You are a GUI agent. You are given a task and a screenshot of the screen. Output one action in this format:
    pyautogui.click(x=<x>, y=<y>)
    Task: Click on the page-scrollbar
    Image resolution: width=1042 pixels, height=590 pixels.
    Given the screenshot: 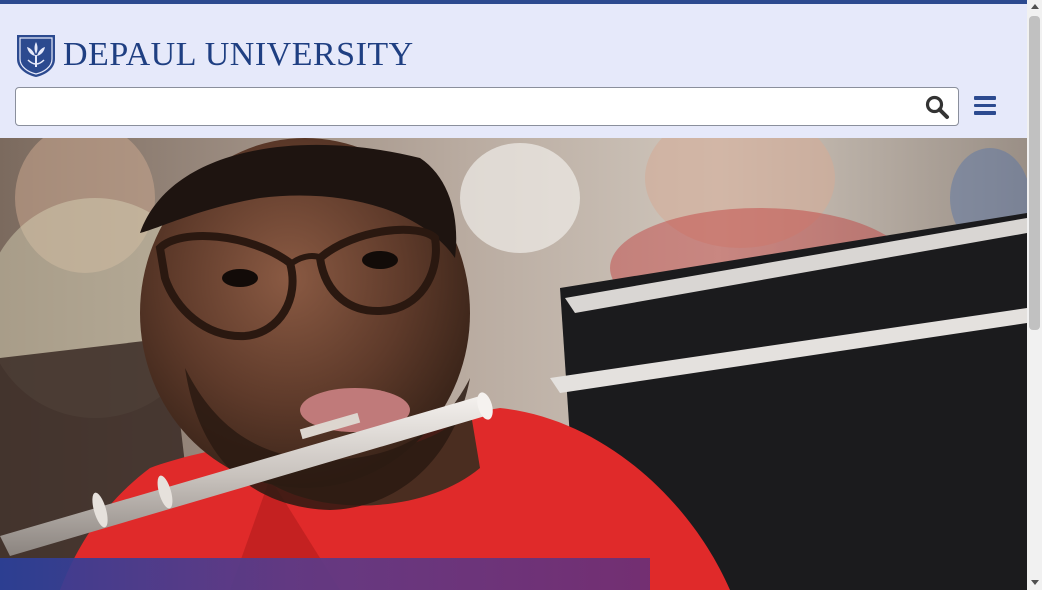 What is the action you would take?
    pyautogui.click(x=1034, y=295)
    